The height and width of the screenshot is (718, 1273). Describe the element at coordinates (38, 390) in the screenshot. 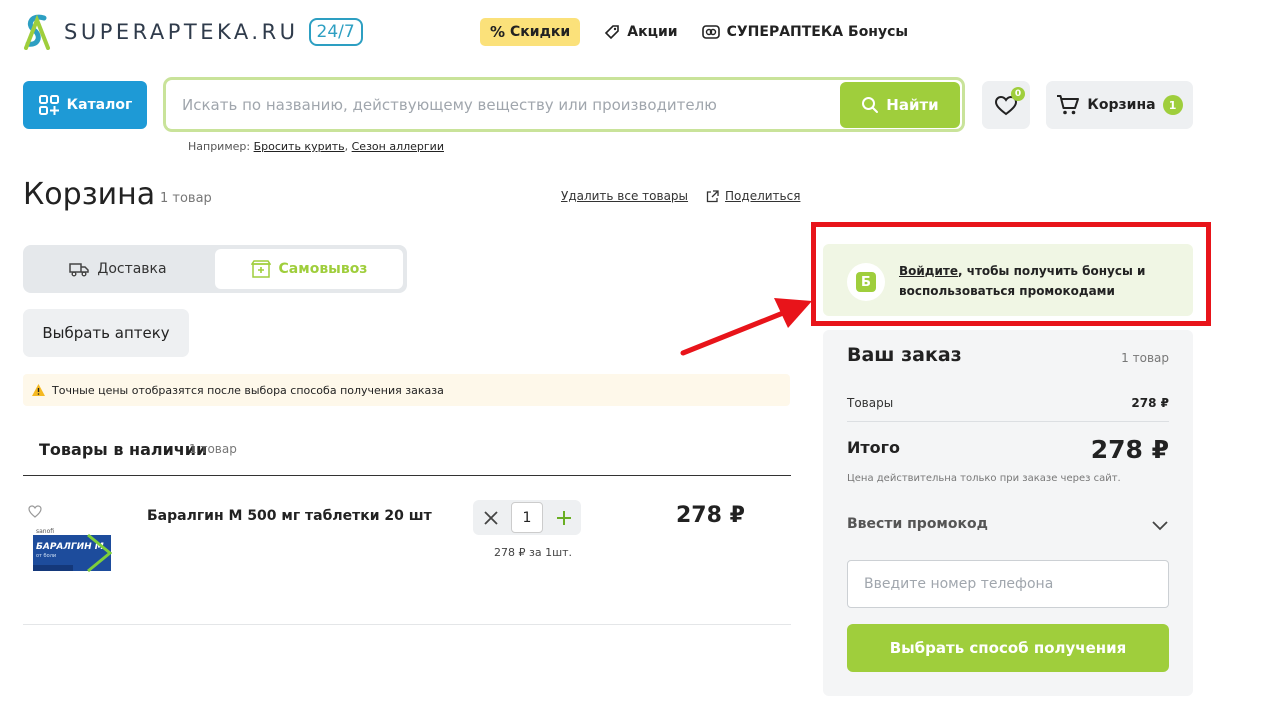

I see `warning-icon` at that location.